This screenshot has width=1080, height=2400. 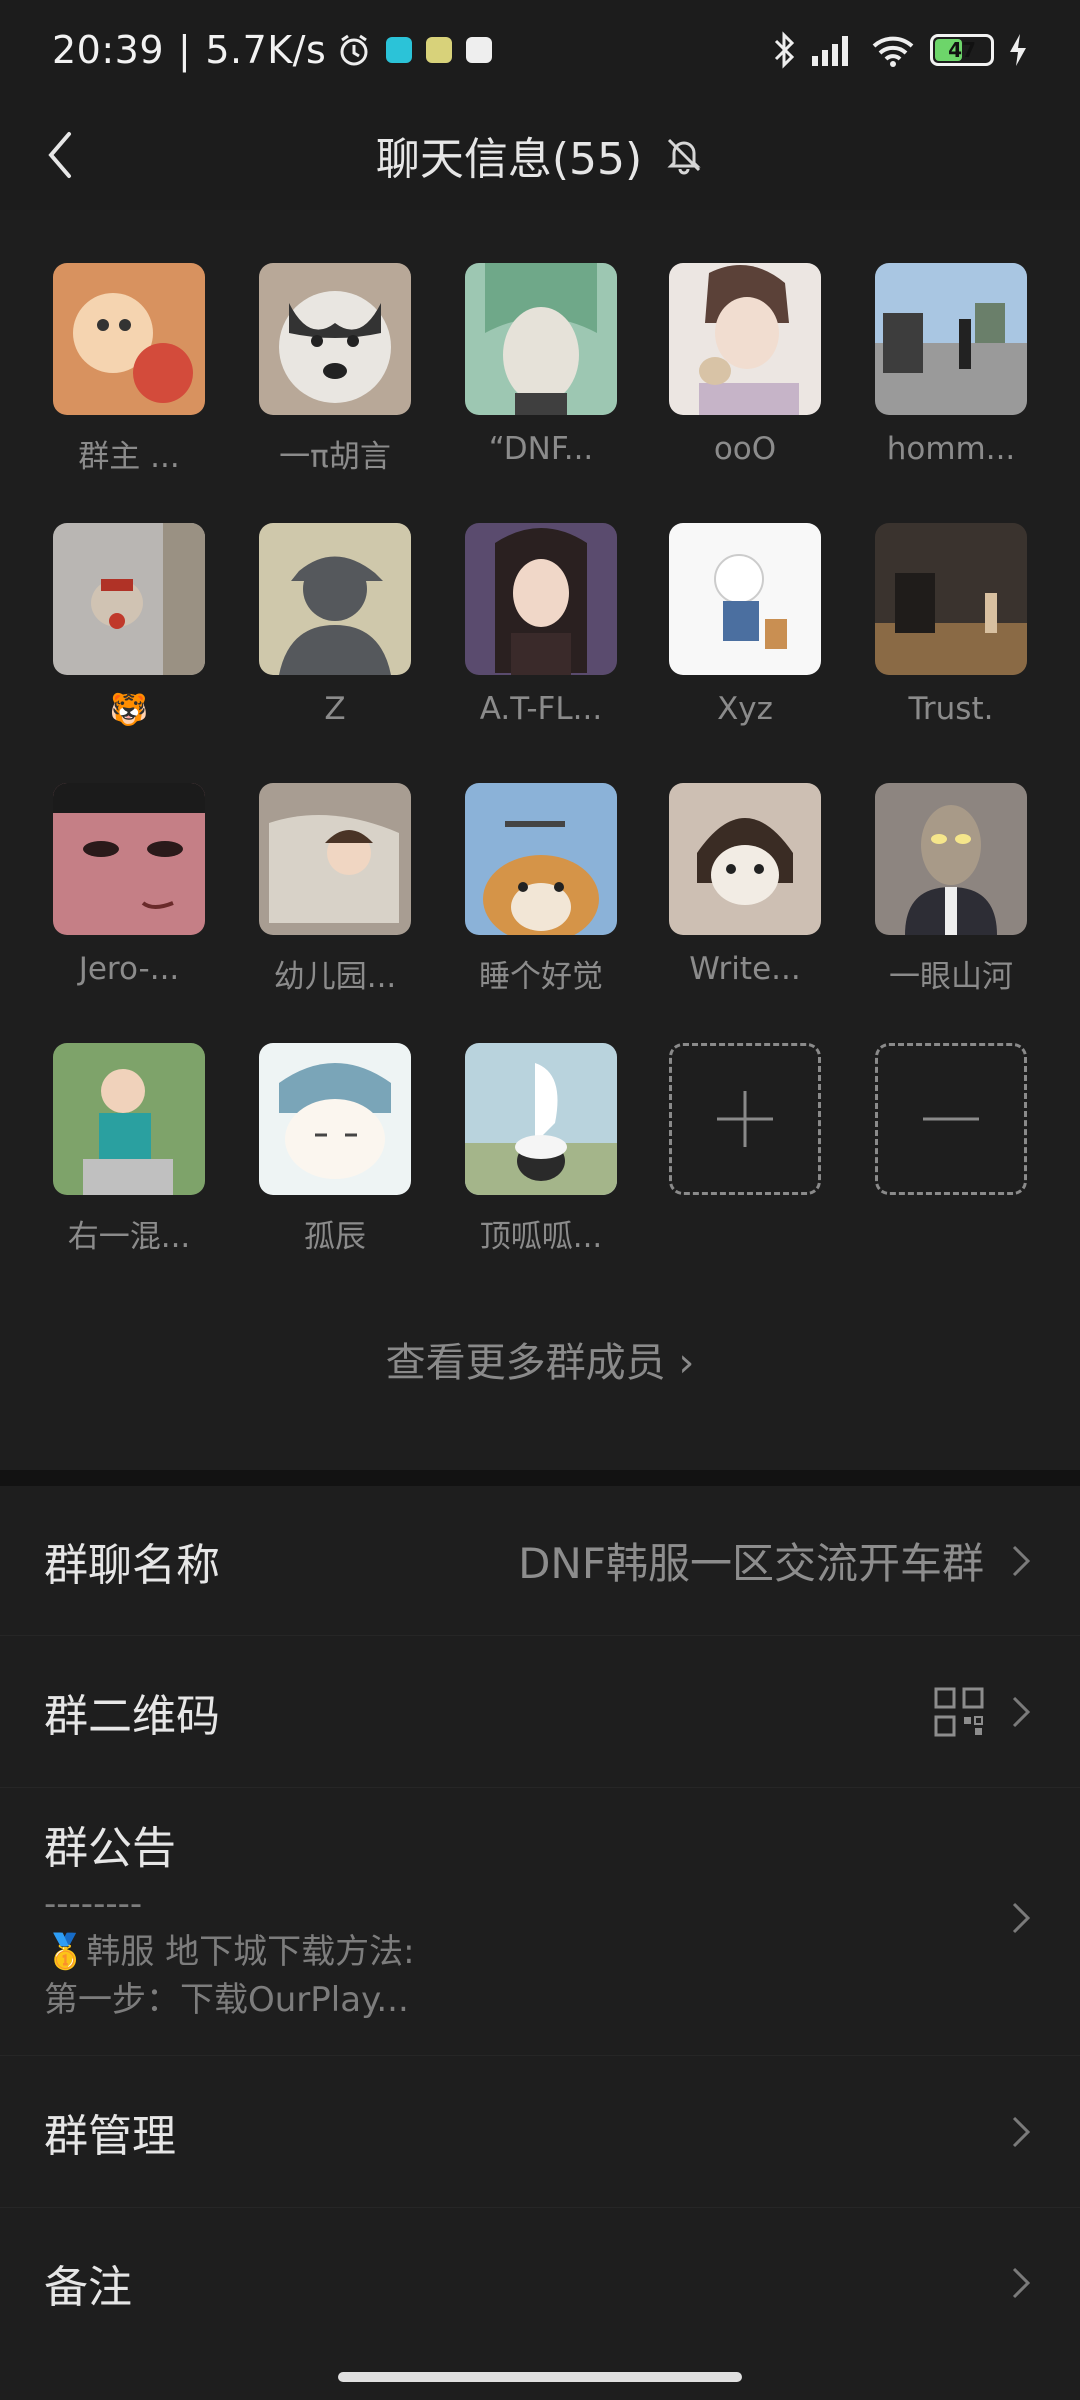 What do you see at coordinates (541, 977) in the screenshot?
I see `member-name: 睡个好觉` at bounding box center [541, 977].